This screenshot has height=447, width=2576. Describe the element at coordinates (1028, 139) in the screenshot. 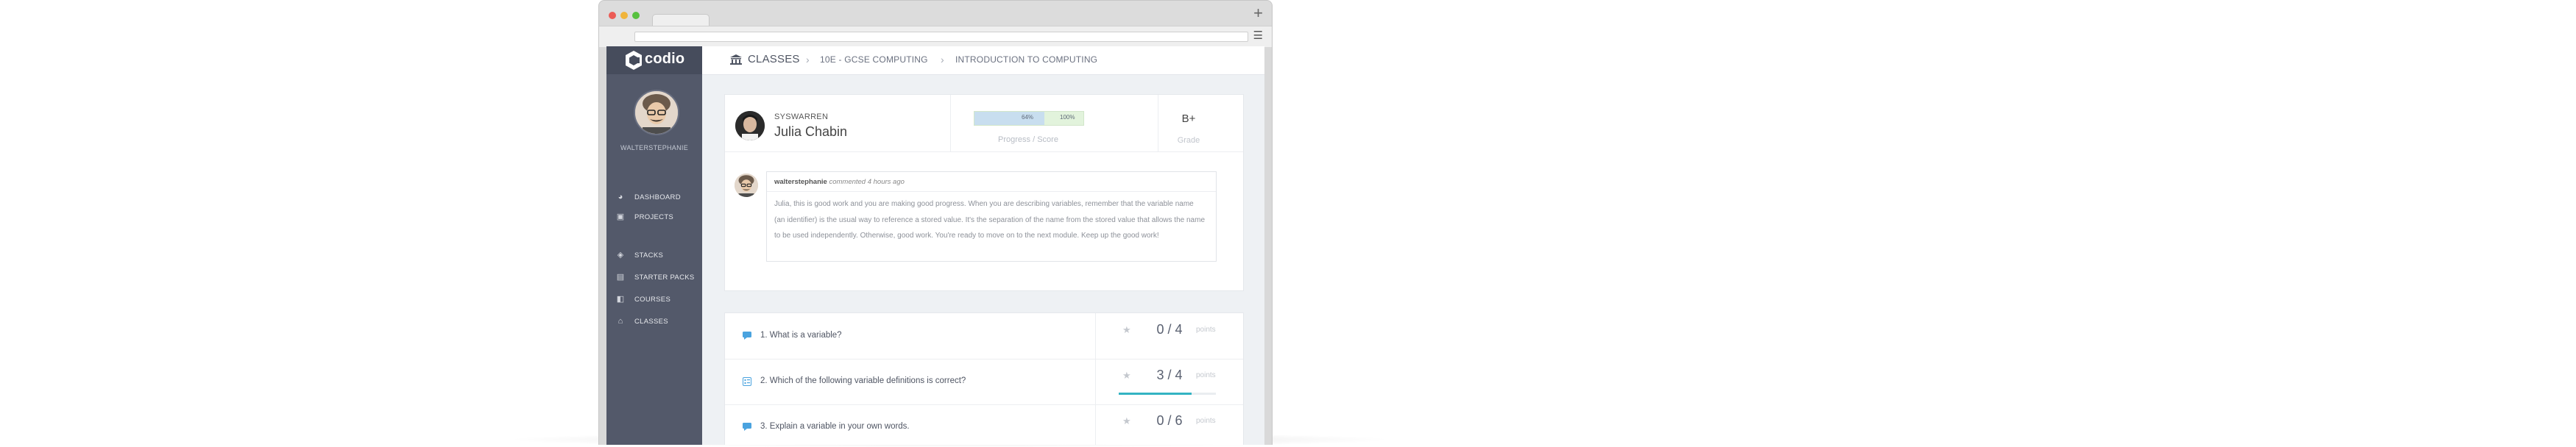

I see `progress-caption: Progress / Score` at that location.